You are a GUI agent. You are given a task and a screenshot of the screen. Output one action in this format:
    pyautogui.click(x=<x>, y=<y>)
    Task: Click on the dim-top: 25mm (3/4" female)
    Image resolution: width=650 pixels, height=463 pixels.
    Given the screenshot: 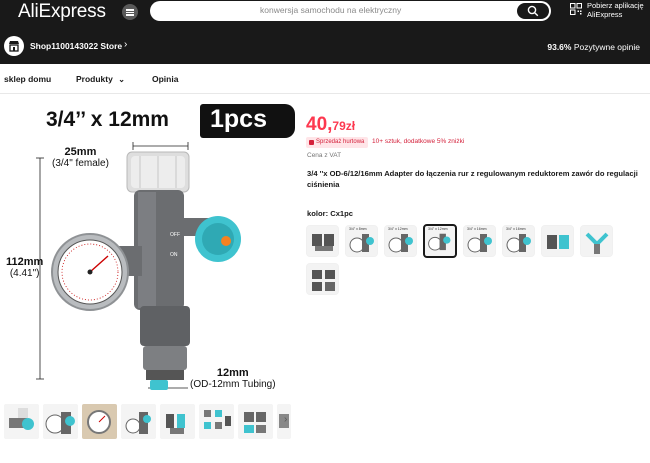 What is the action you would take?
    pyautogui.click(x=80, y=157)
    